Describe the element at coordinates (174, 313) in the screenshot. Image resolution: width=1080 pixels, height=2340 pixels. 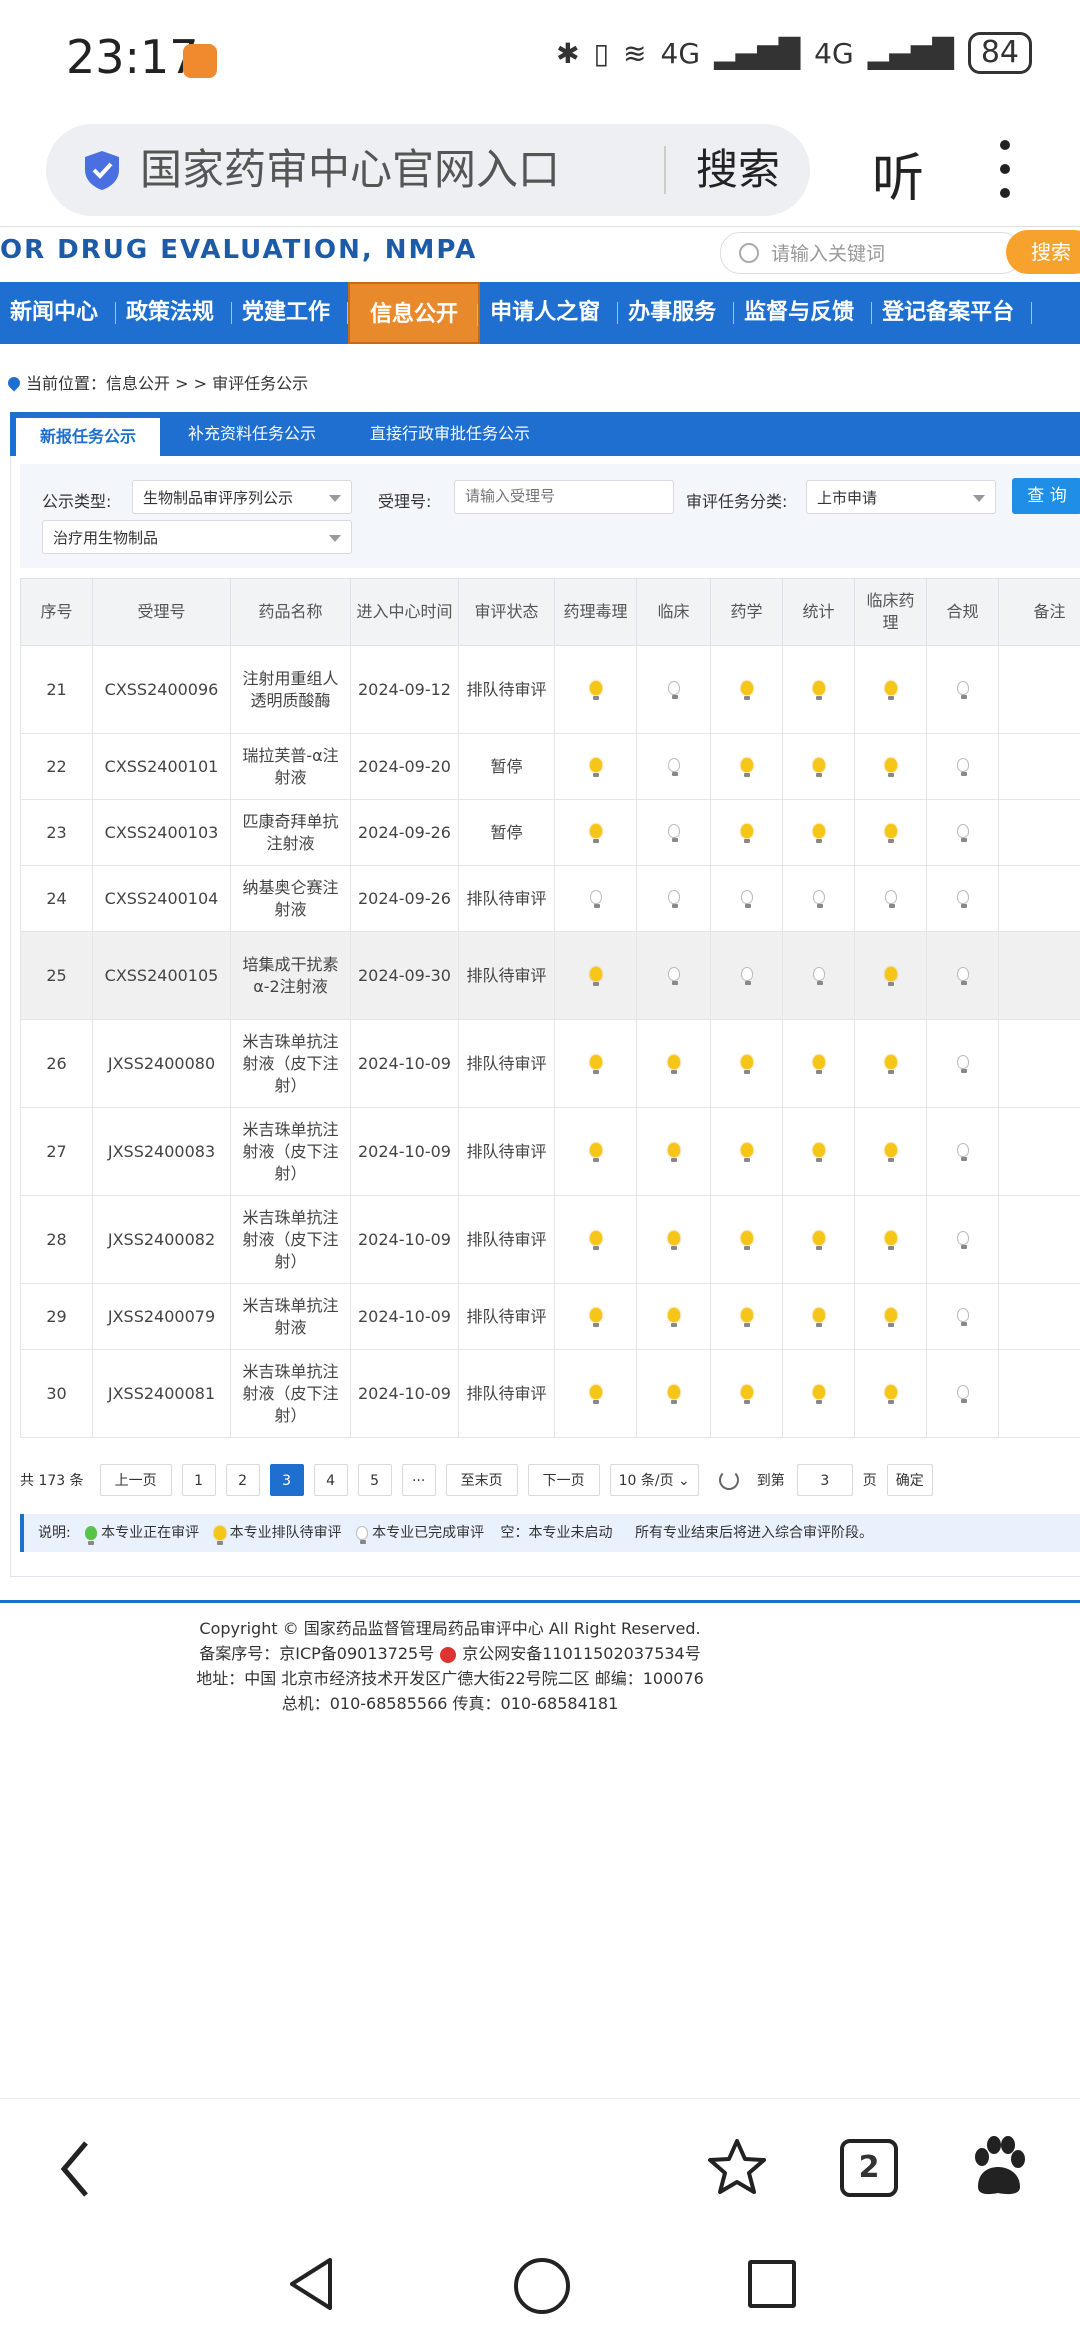
I see `nav-item-policy: 政策法规` at that location.